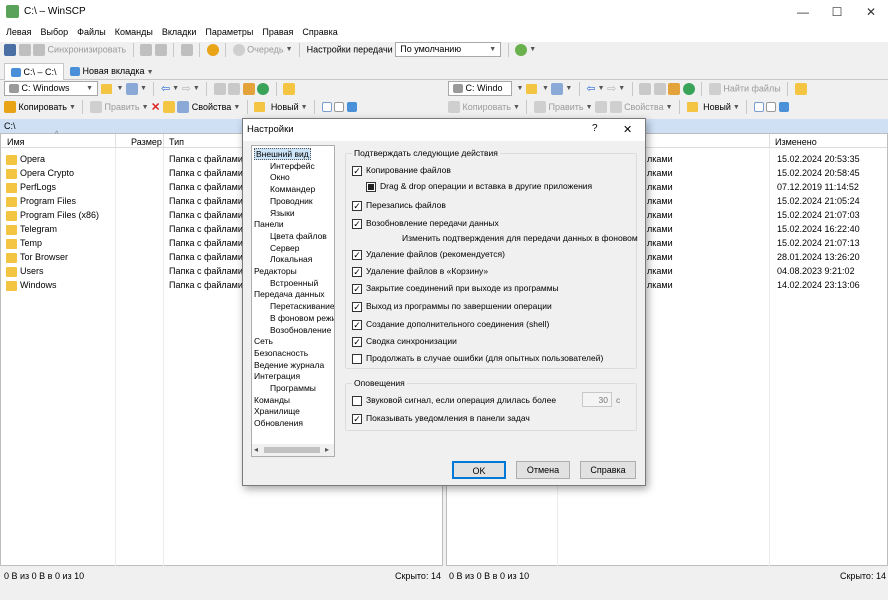 The width and height of the screenshot is (888, 600). What do you see at coordinates (112, 71) in the screenshot?
I see `tab-new: Новая вкладка ▼` at bounding box center [112, 71].